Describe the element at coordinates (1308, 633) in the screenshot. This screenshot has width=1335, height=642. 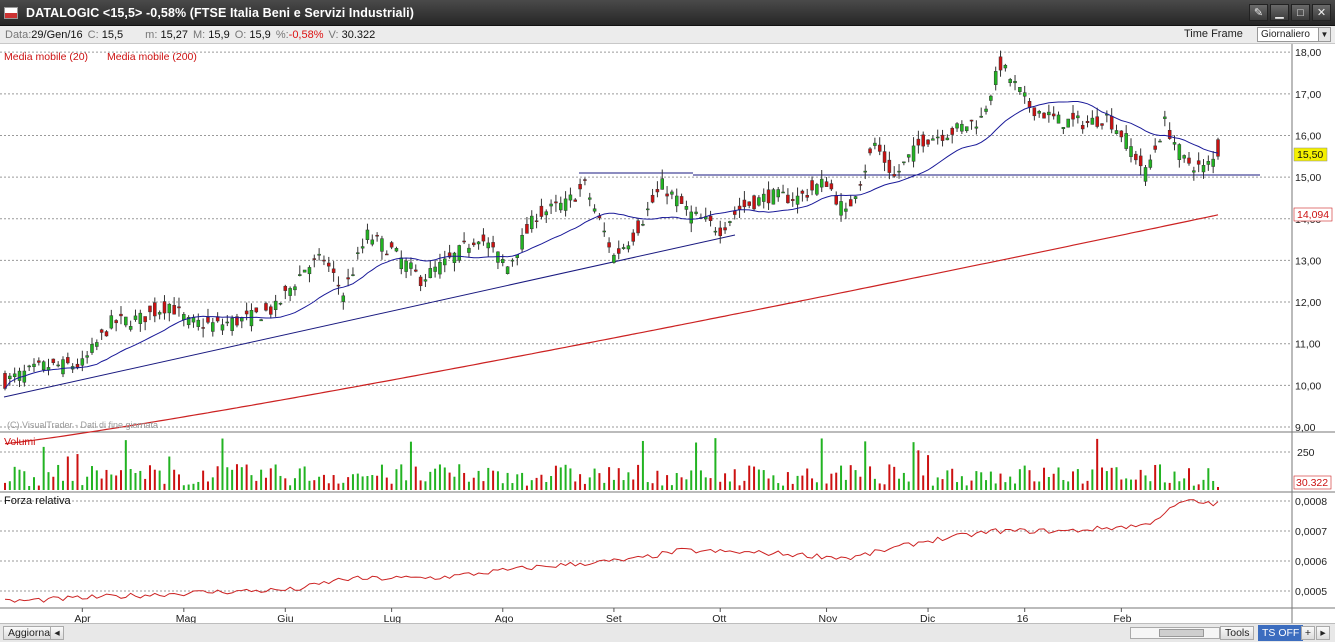
I see `add-icon: +` at that location.